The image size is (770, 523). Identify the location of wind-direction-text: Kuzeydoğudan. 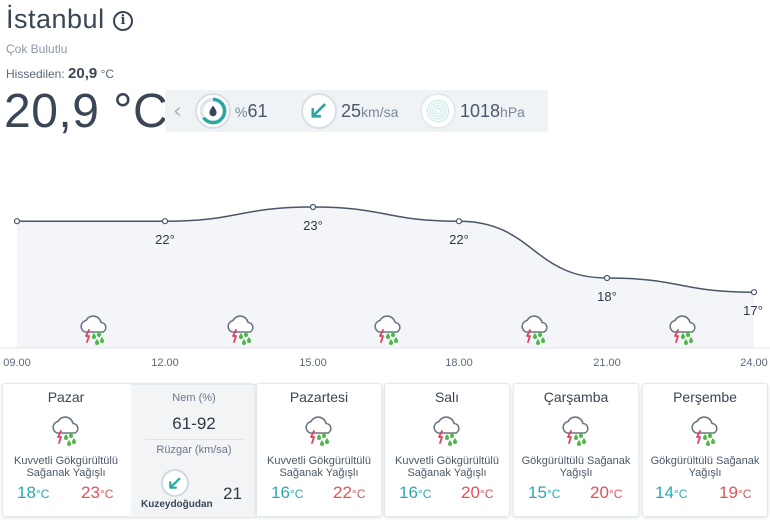
(177, 504).